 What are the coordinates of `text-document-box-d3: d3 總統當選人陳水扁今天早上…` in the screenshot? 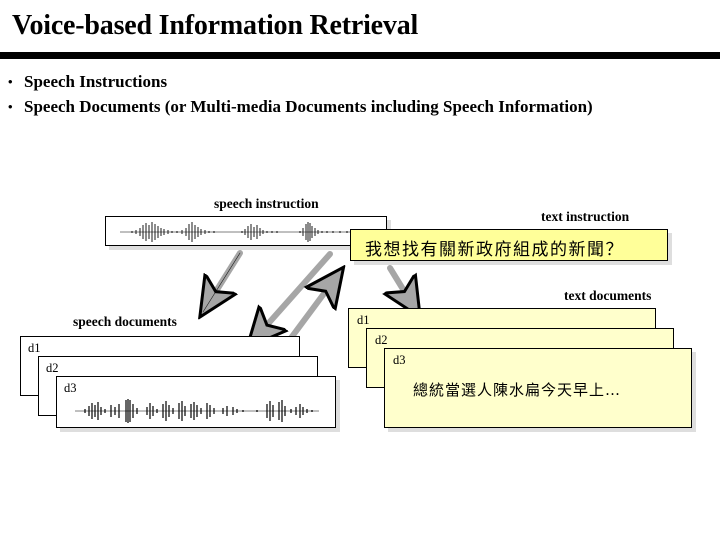 It's located at (538, 388).